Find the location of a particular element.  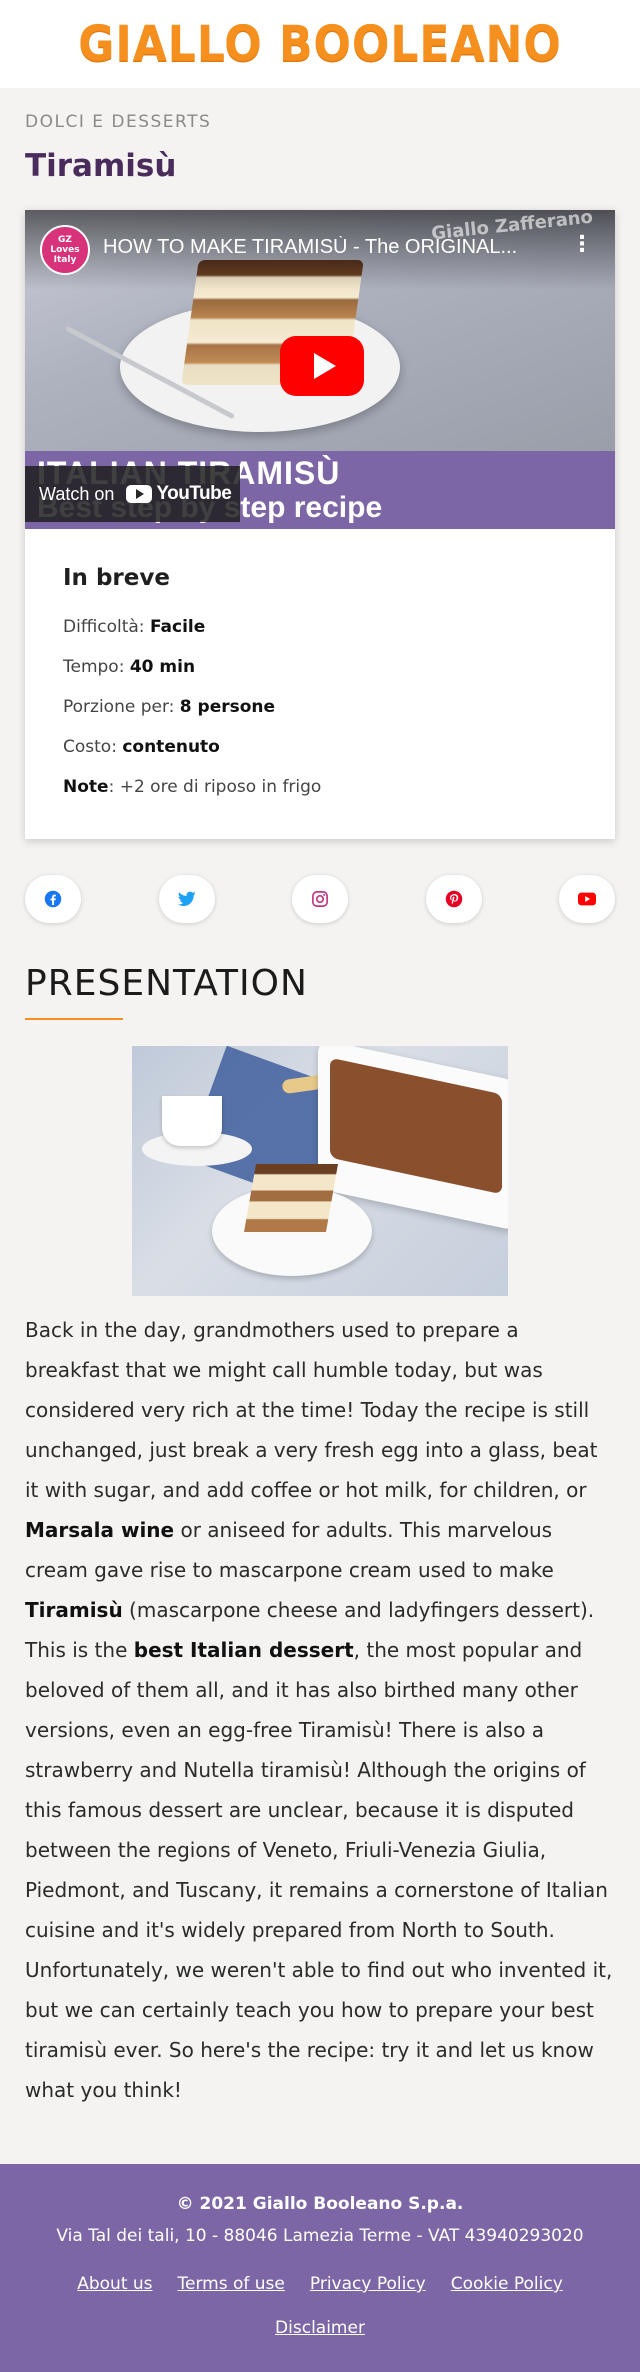

brief-cost: Costo: contenuto is located at coordinates (320, 747).